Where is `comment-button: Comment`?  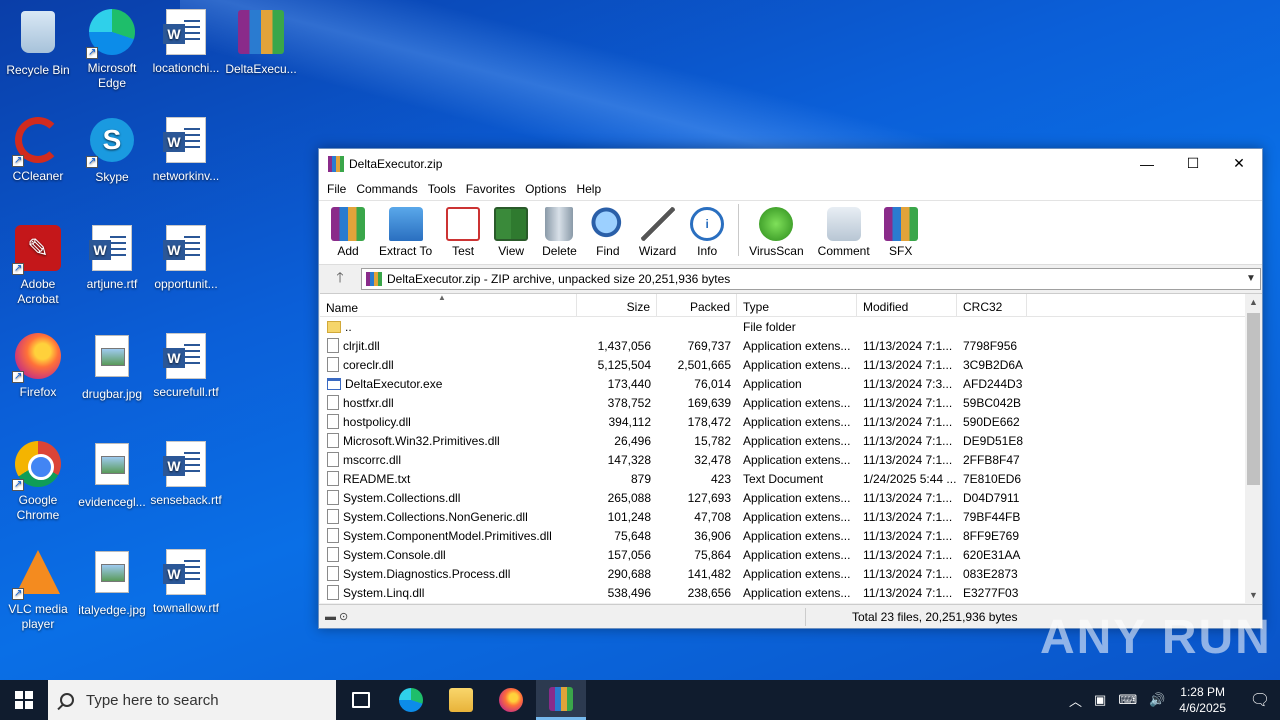 comment-button: Comment is located at coordinates (844, 232).